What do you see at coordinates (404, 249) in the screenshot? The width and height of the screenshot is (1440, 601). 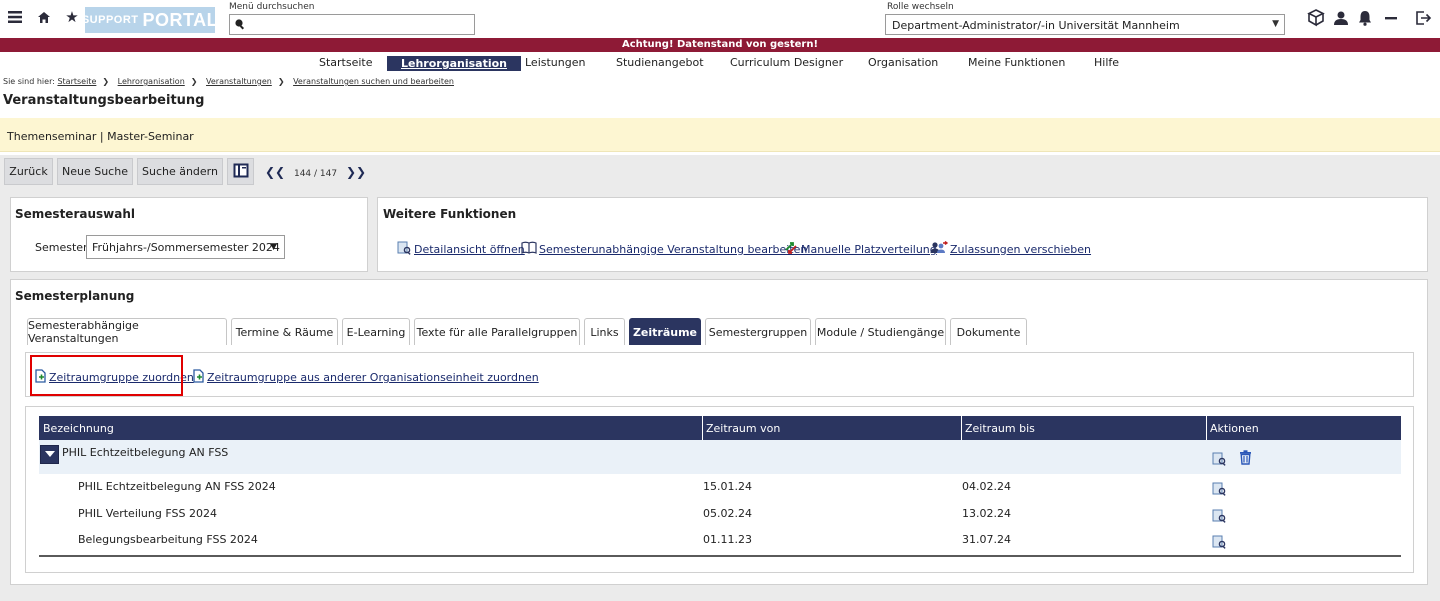 I see `detail-view-icon` at bounding box center [404, 249].